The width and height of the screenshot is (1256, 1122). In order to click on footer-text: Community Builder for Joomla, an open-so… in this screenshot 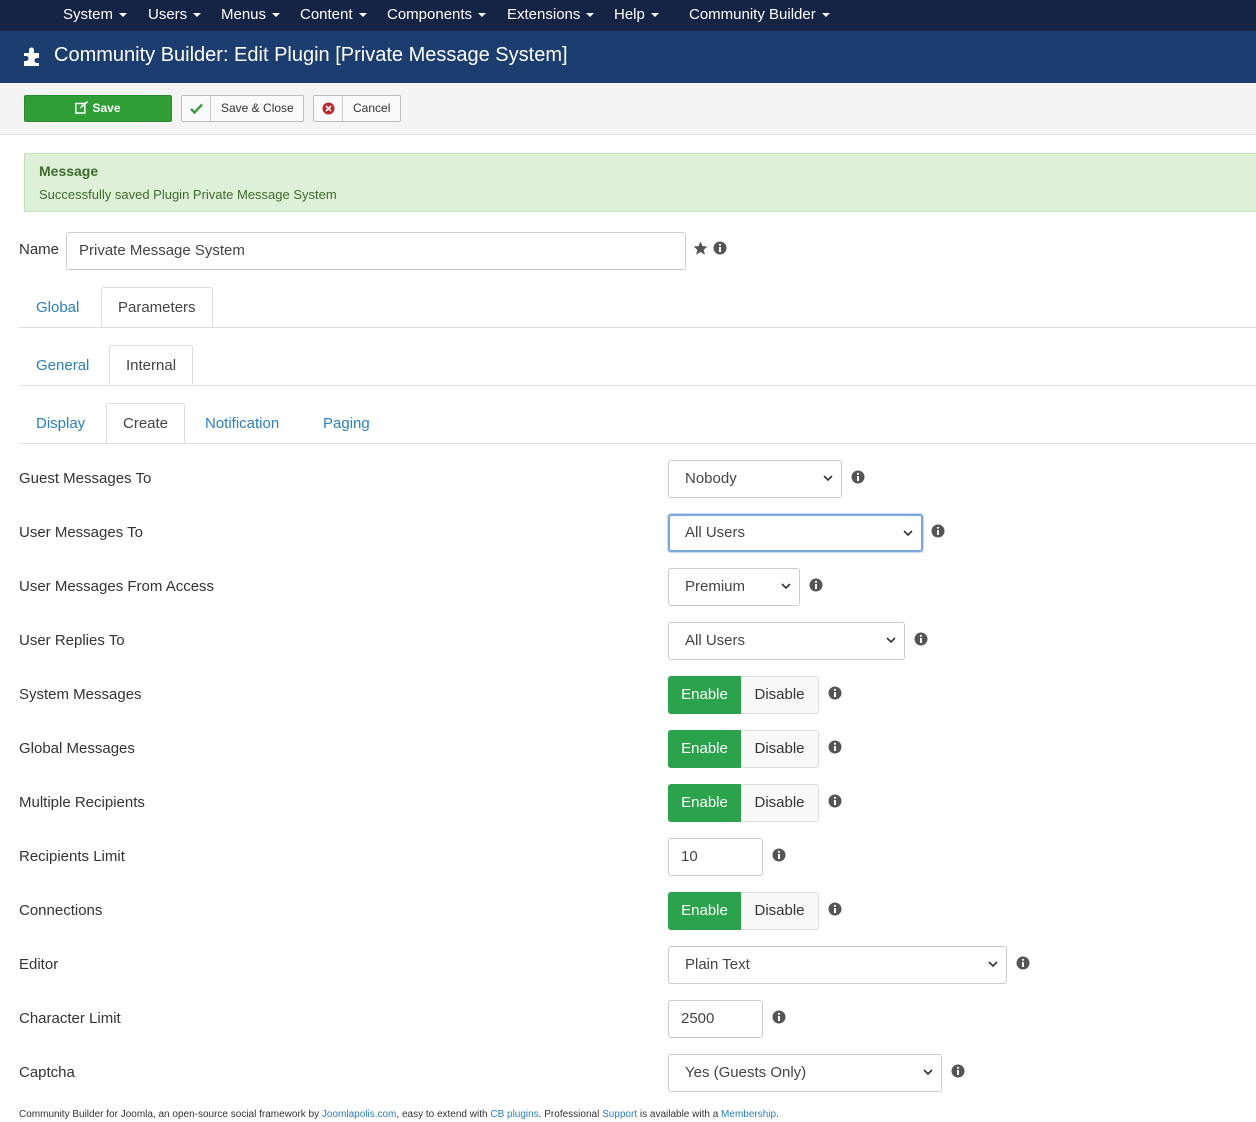, I will do `click(170, 1114)`.